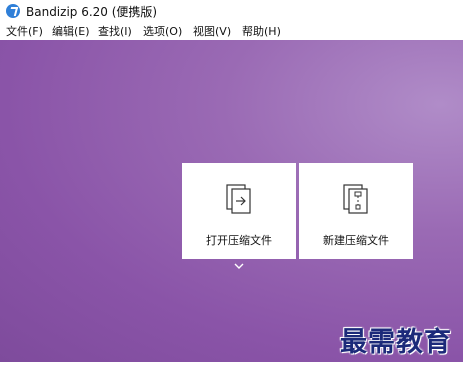 The image size is (463, 366). I want to click on menu-edit: 编辑(E), so click(71, 31).